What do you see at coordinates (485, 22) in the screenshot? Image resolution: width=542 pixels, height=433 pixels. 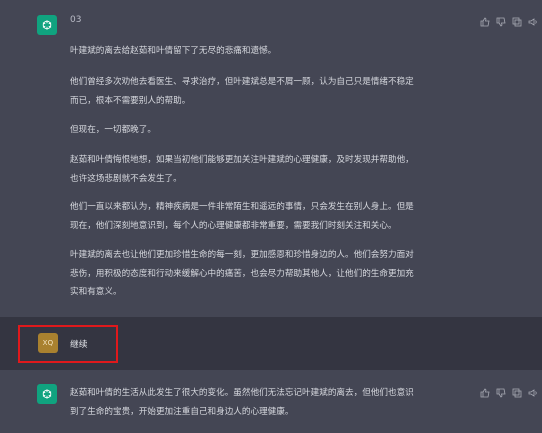 I see `thumbs-up-icon` at bounding box center [485, 22].